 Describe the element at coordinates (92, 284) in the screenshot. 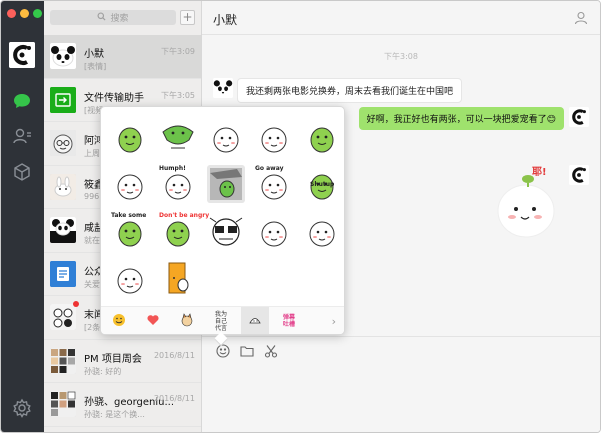

I see `session-preview: 关爱` at that location.